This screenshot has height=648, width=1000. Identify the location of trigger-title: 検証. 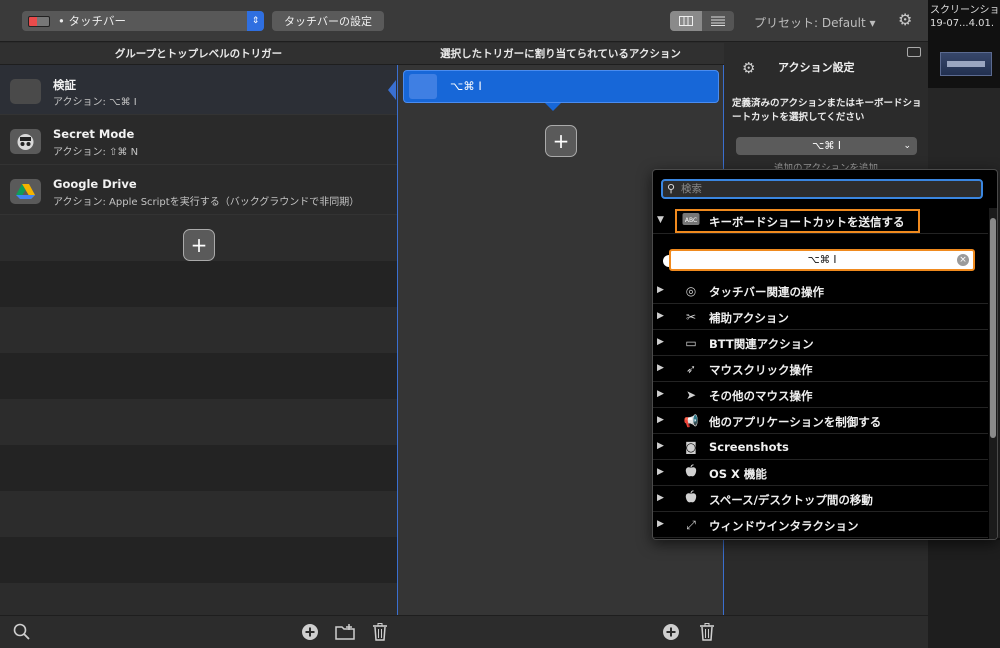
(64, 85).